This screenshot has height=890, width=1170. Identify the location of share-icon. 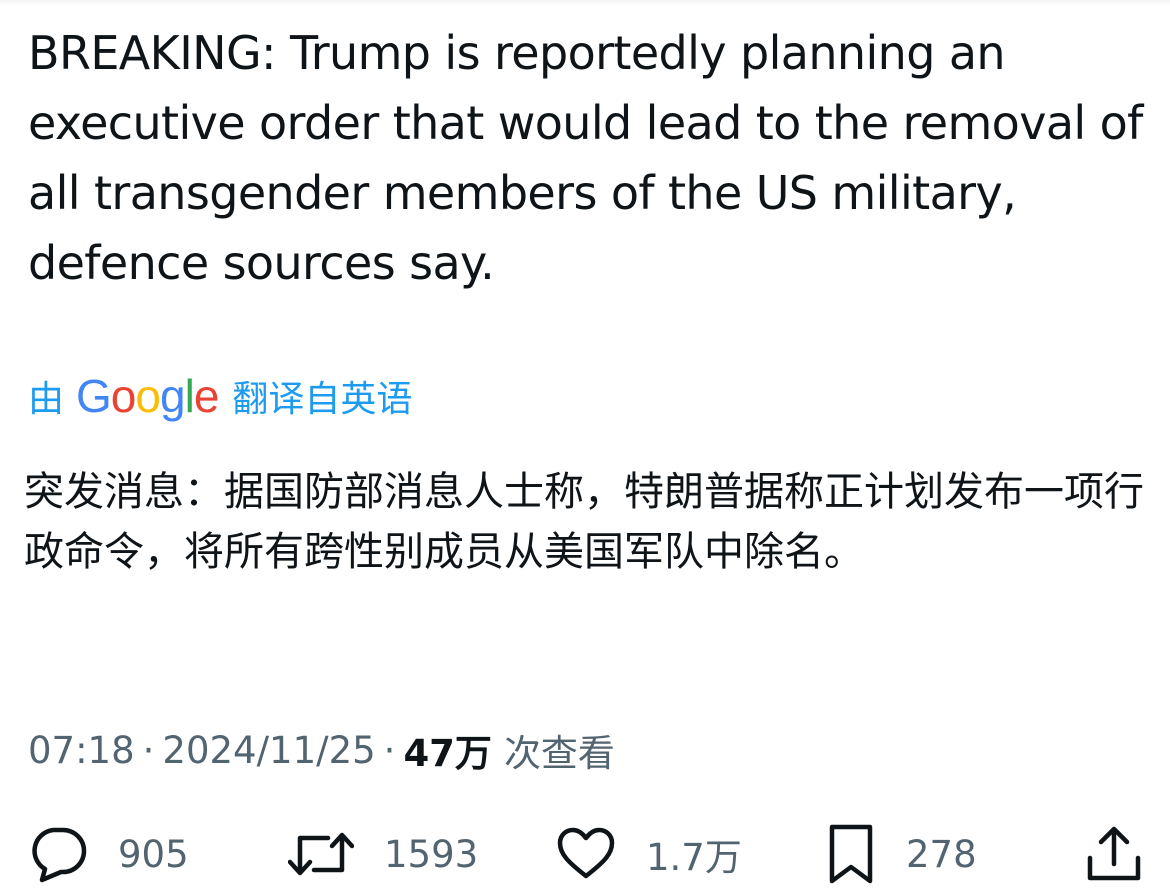
(1114, 854).